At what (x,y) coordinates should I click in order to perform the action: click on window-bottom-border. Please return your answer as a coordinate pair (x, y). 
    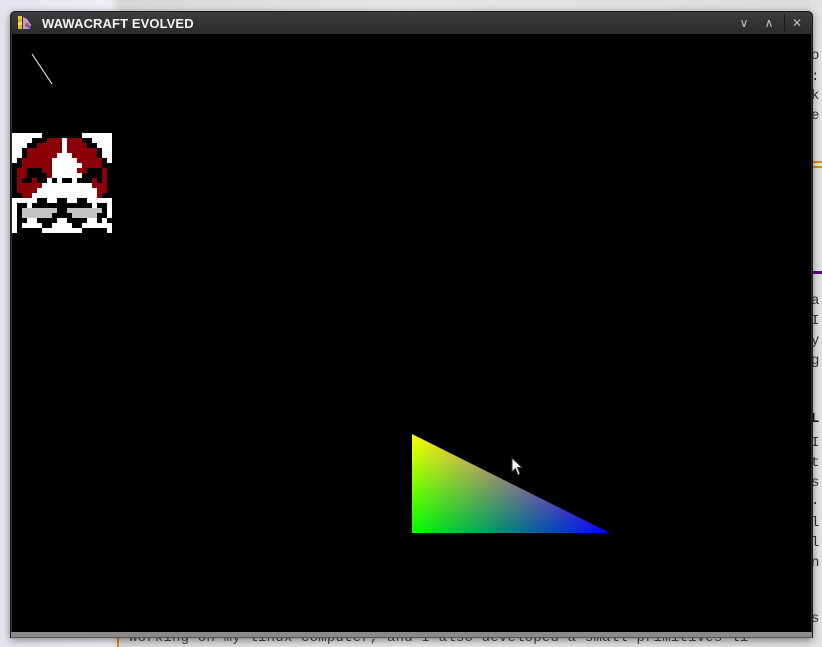
    Looking at the image, I should click on (411, 635).